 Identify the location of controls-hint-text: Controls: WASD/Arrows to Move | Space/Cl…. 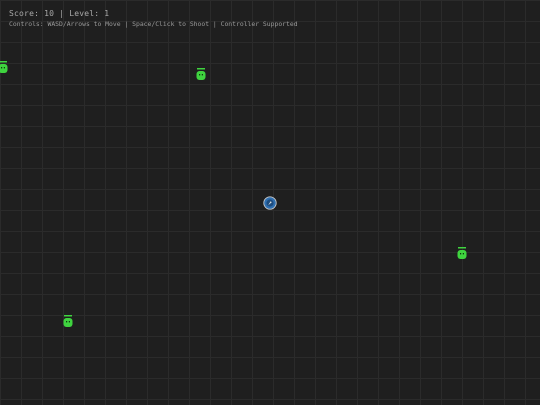
(153, 24).